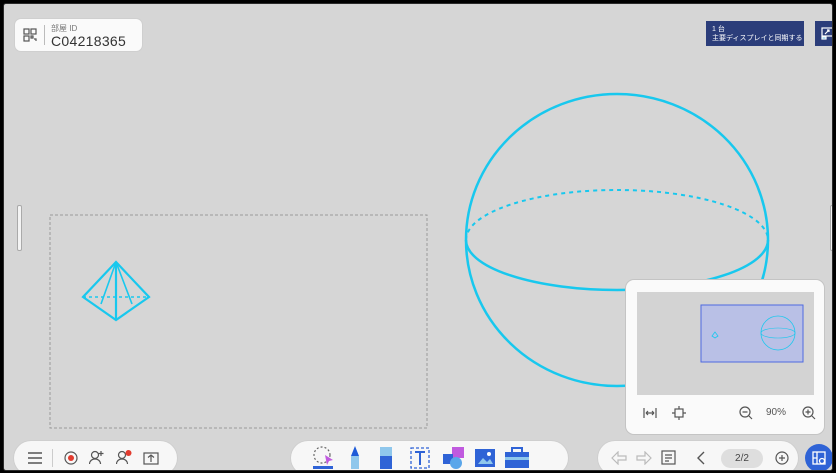 Image resolution: width=836 pixels, height=473 pixels. What do you see at coordinates (35, 458) in the screenshot?
I see `menu-icon` at bounding box center [35, 458].